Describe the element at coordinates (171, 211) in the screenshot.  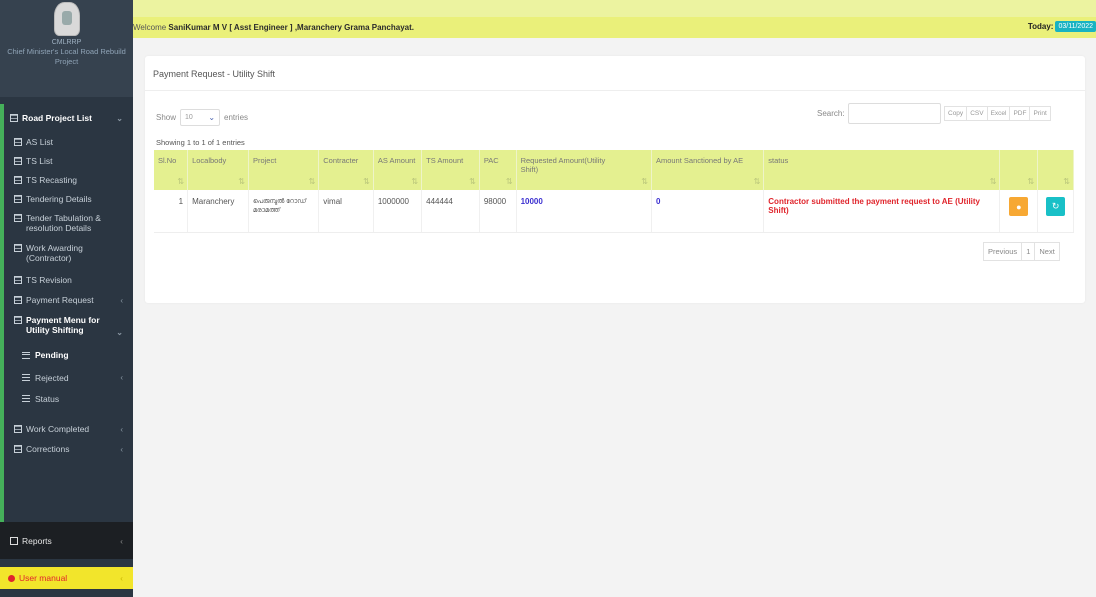
I see `cell-slno: 1` at that location.